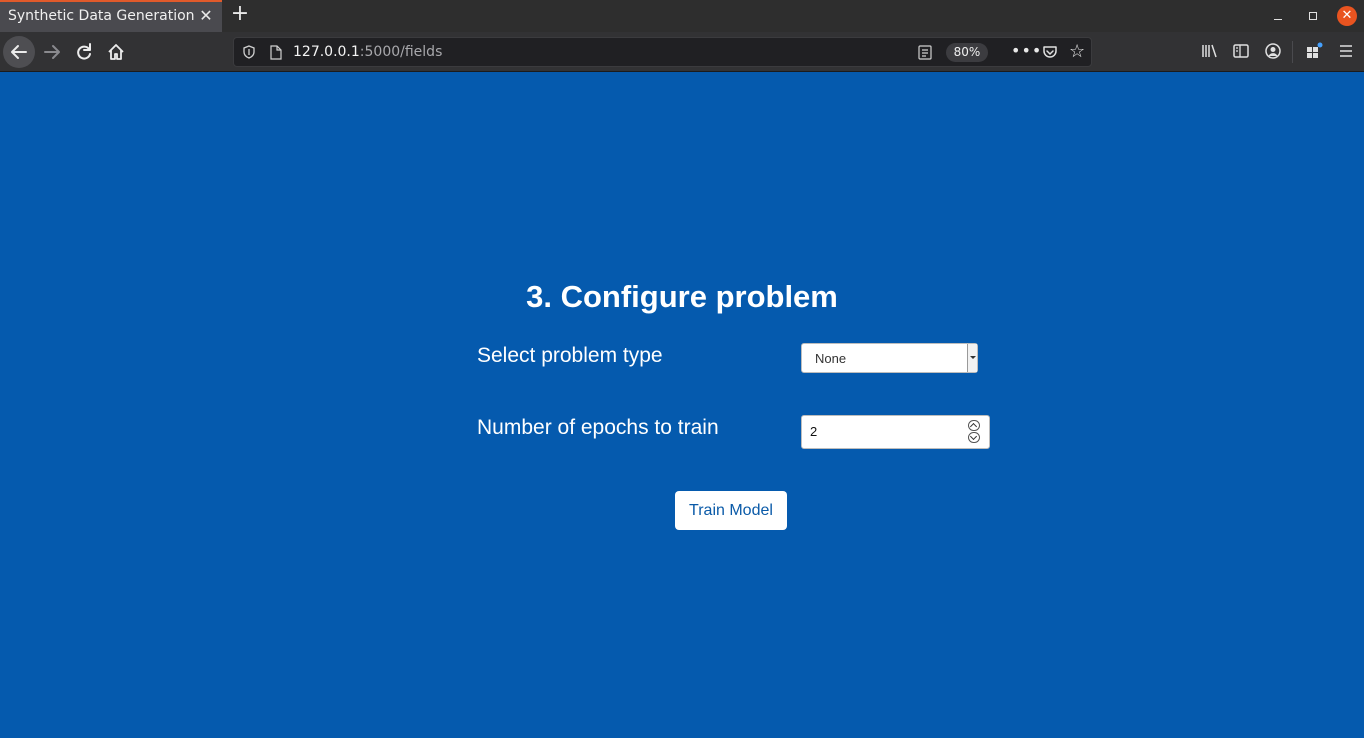  What do you see at coordinates (1314, 51) in the screenshot?
I see `extensions-icon` at bounding box center [1314, 51].